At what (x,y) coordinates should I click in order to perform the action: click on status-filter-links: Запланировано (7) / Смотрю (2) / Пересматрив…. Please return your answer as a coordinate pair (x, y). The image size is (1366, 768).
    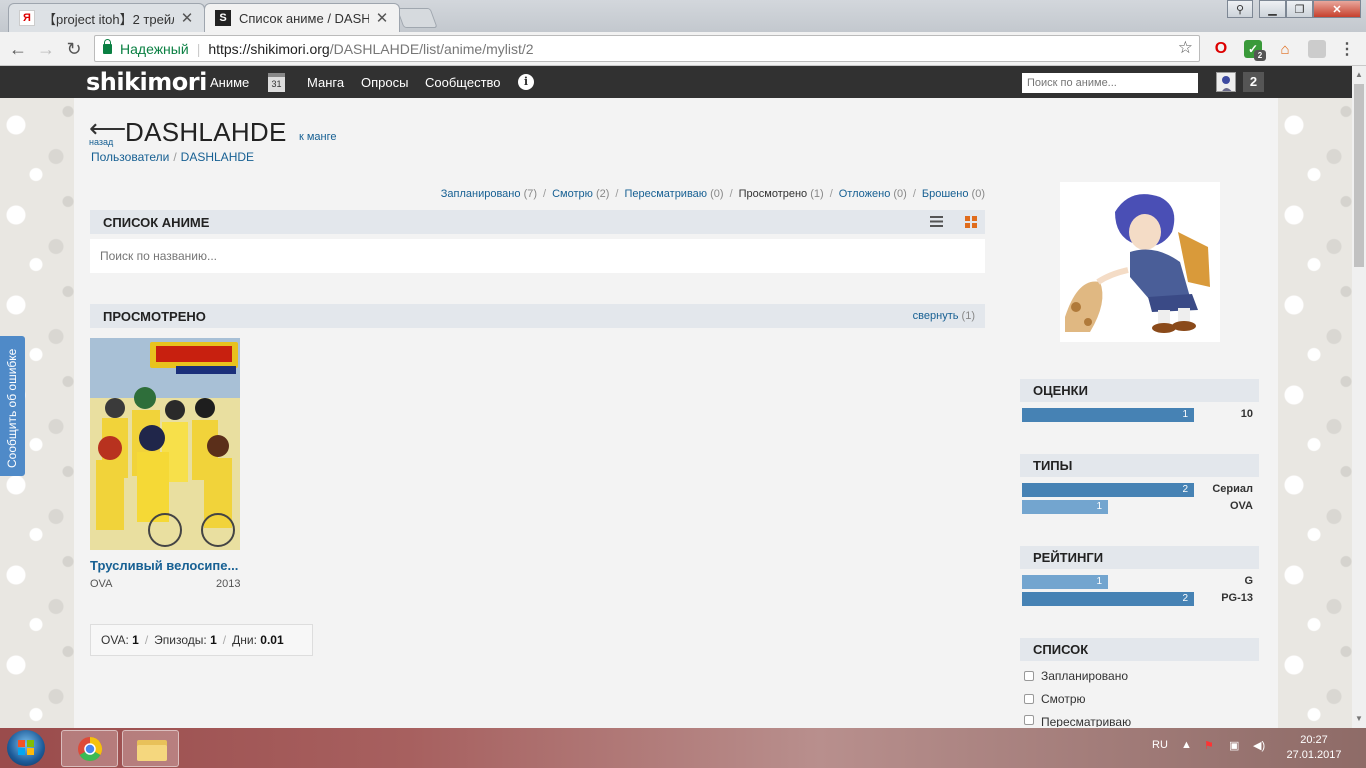
    Looking at the image, I should click on (713, 194).